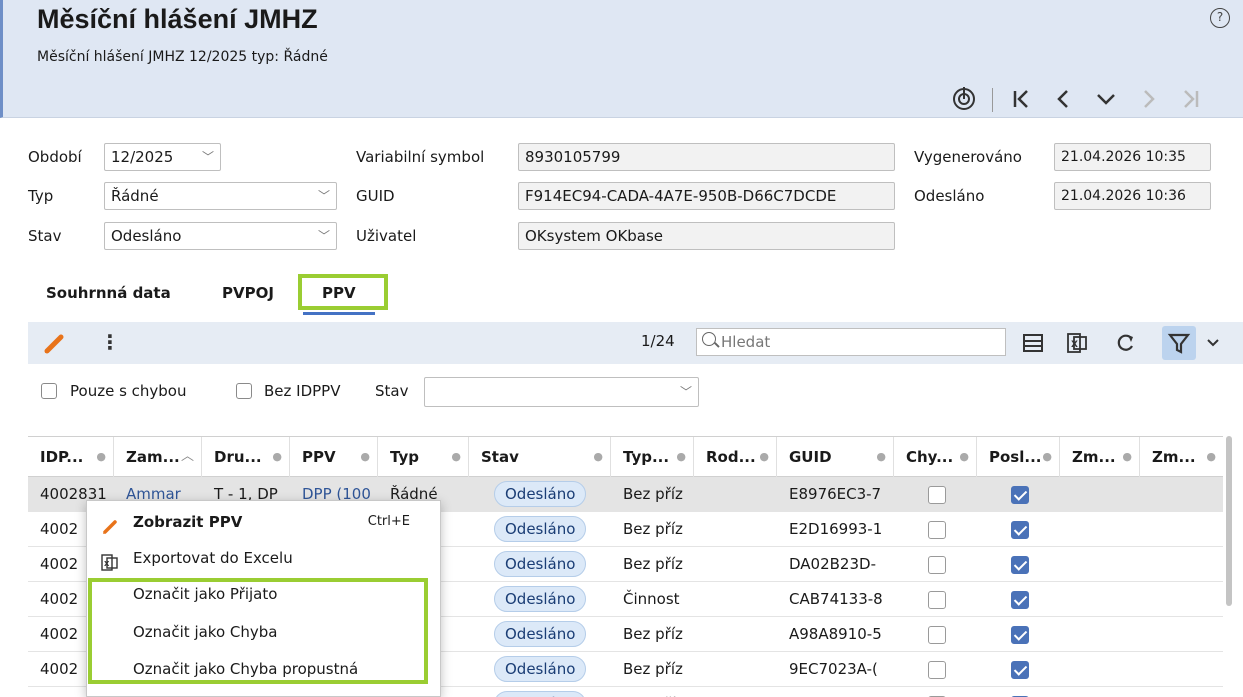 The image size is (1243, 697). What do you see at coordinates (248, 293) in the screenshot?
I see `tab-pvpoj: PVPOJ` at bounding box center [248, 293].